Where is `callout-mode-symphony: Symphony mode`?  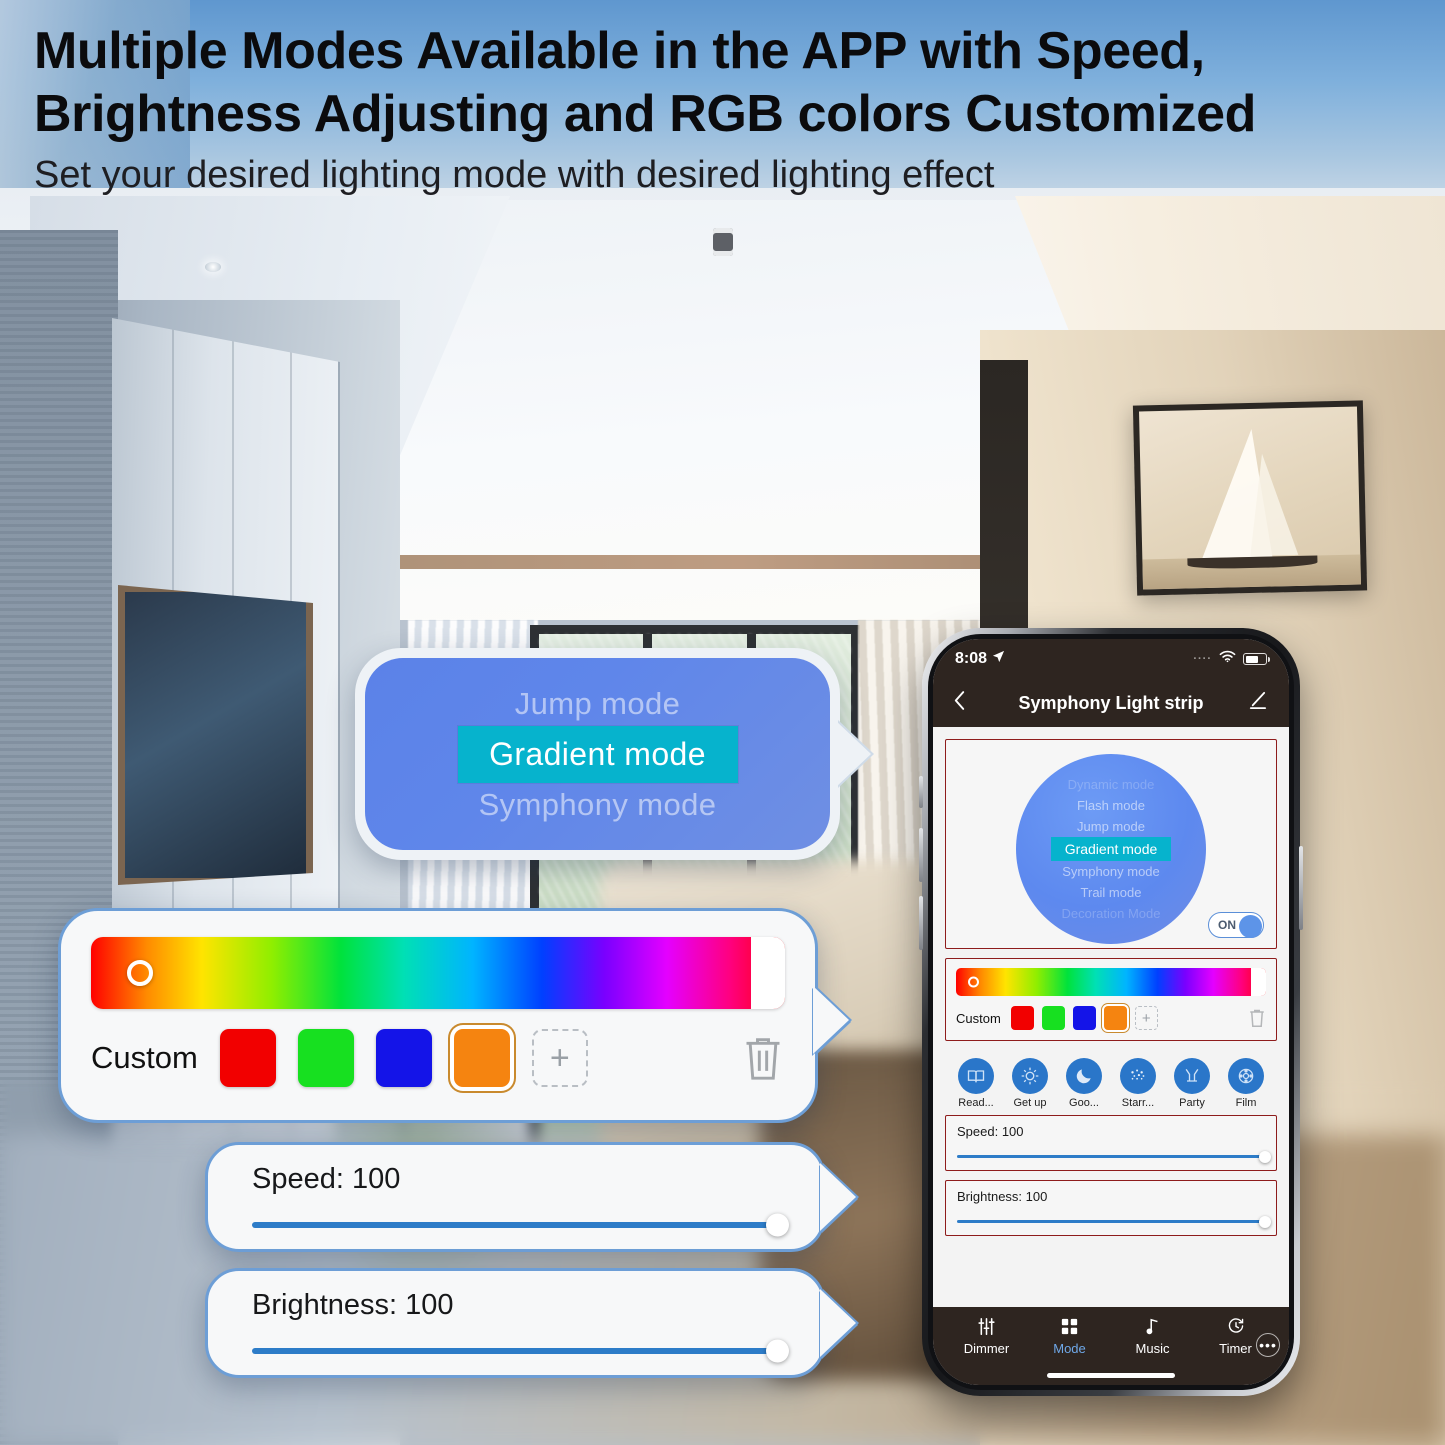 callout-mode-symphony: Symphony mode is located at coordinates (598, 805).